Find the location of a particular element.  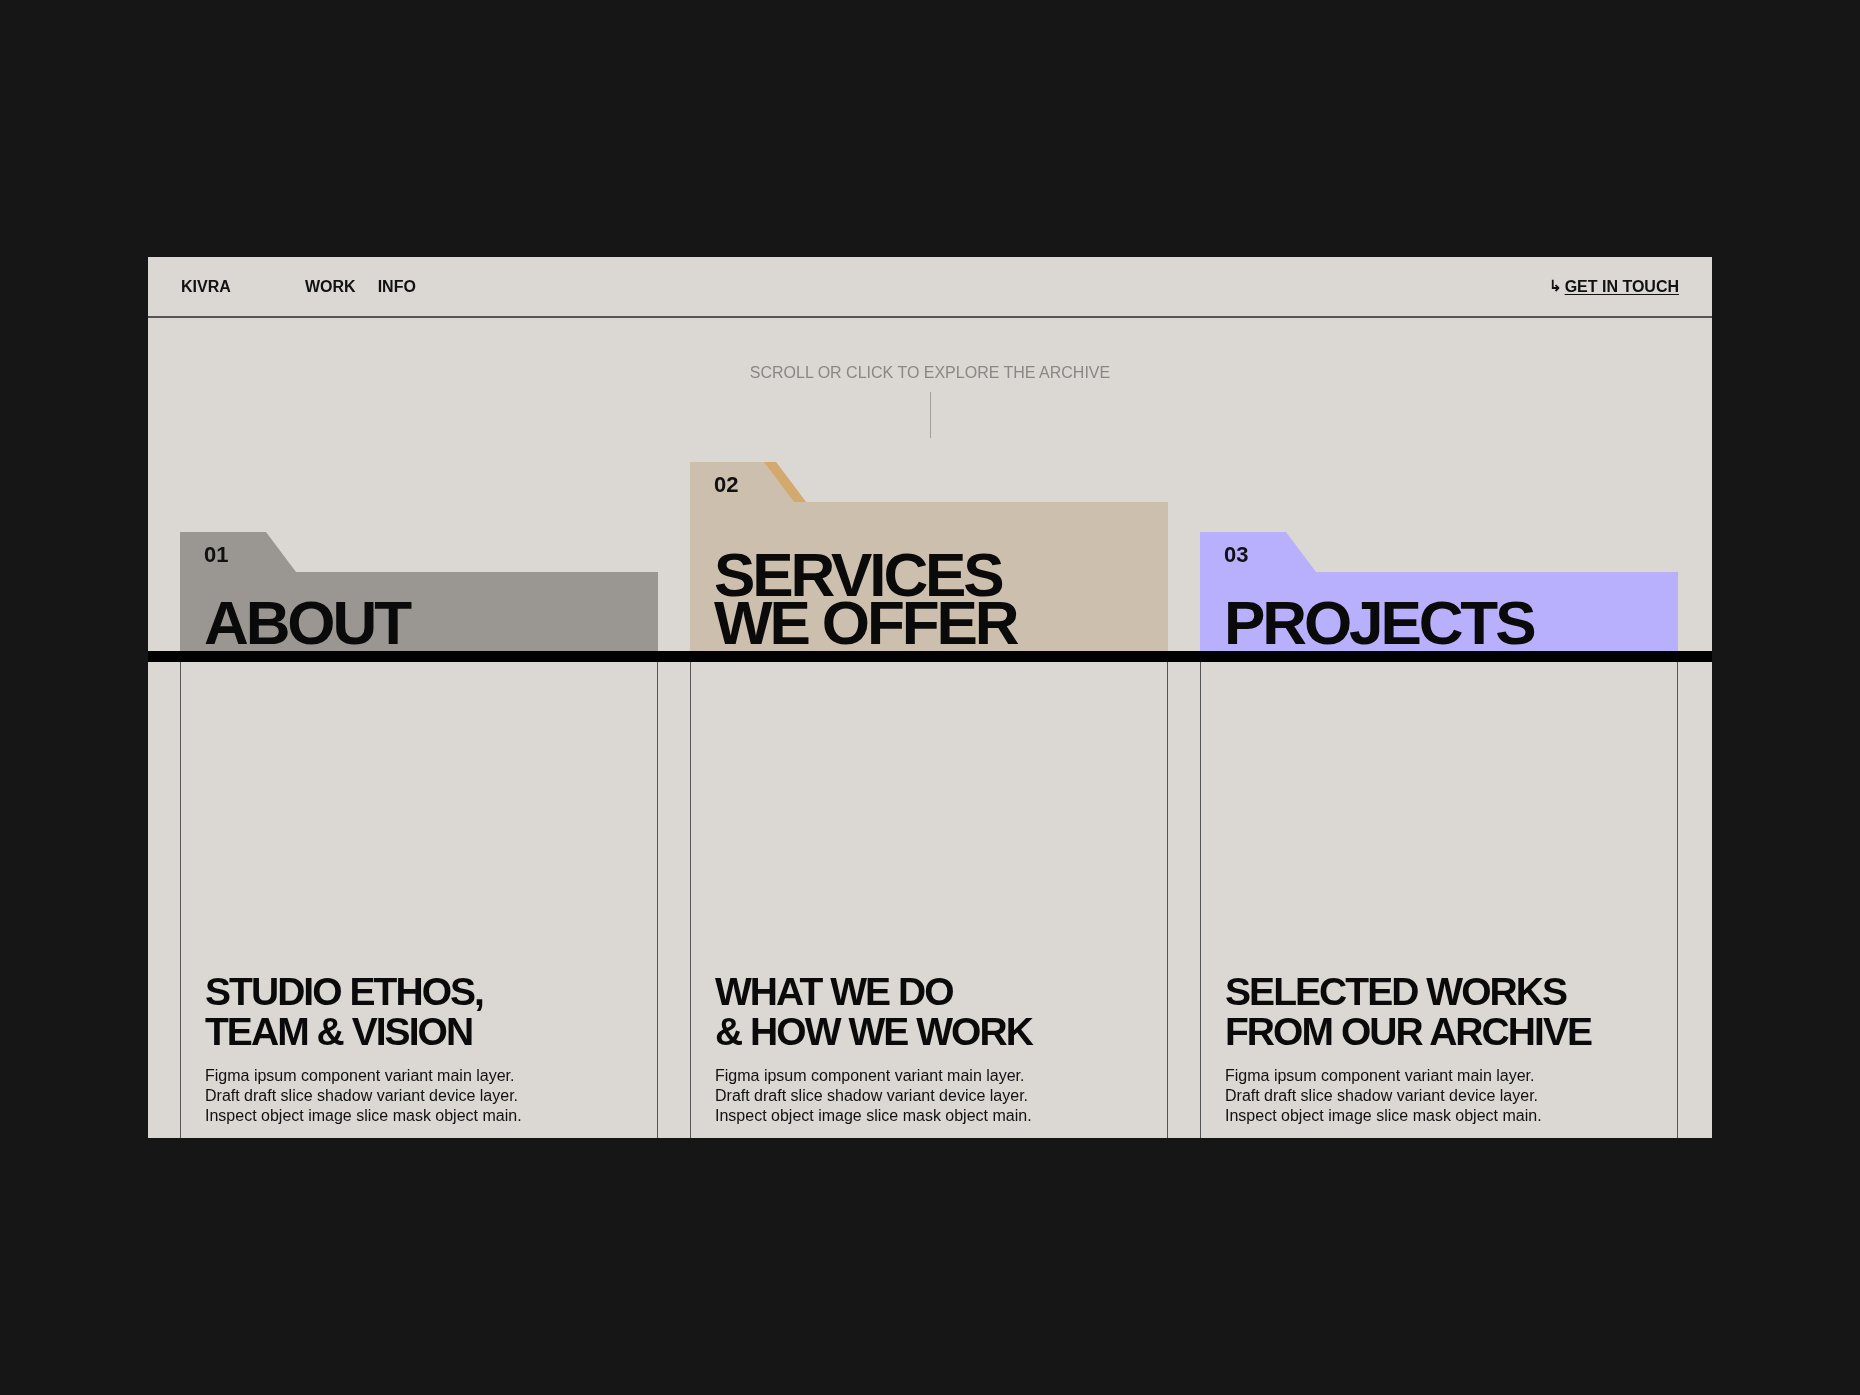

folder-title: SERVICES WE OFFER is located at coordinates (865, 599).